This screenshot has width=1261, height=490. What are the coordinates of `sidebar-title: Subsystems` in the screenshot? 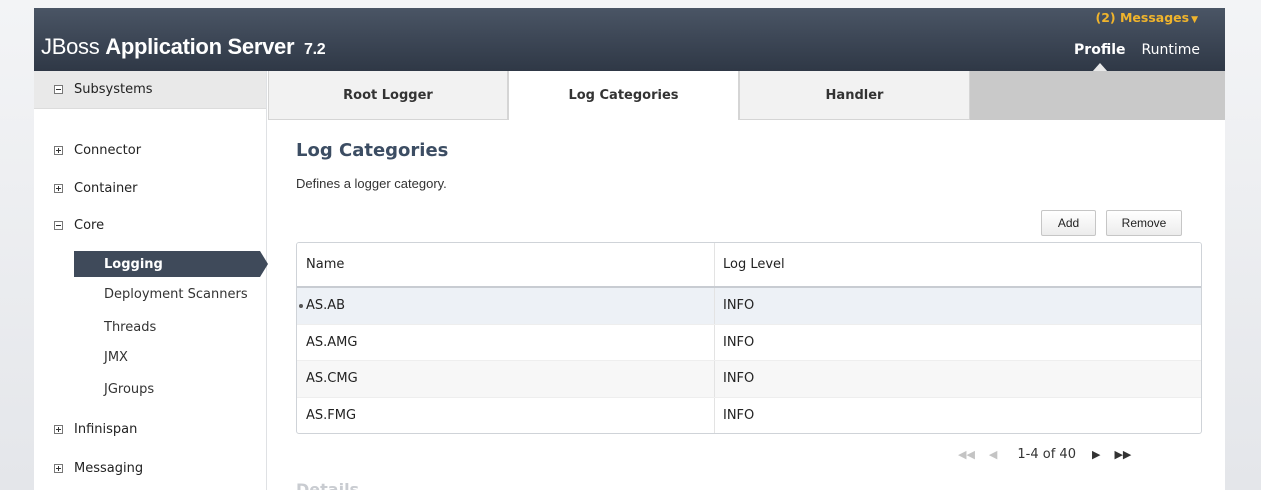 It's located at (113, 89).